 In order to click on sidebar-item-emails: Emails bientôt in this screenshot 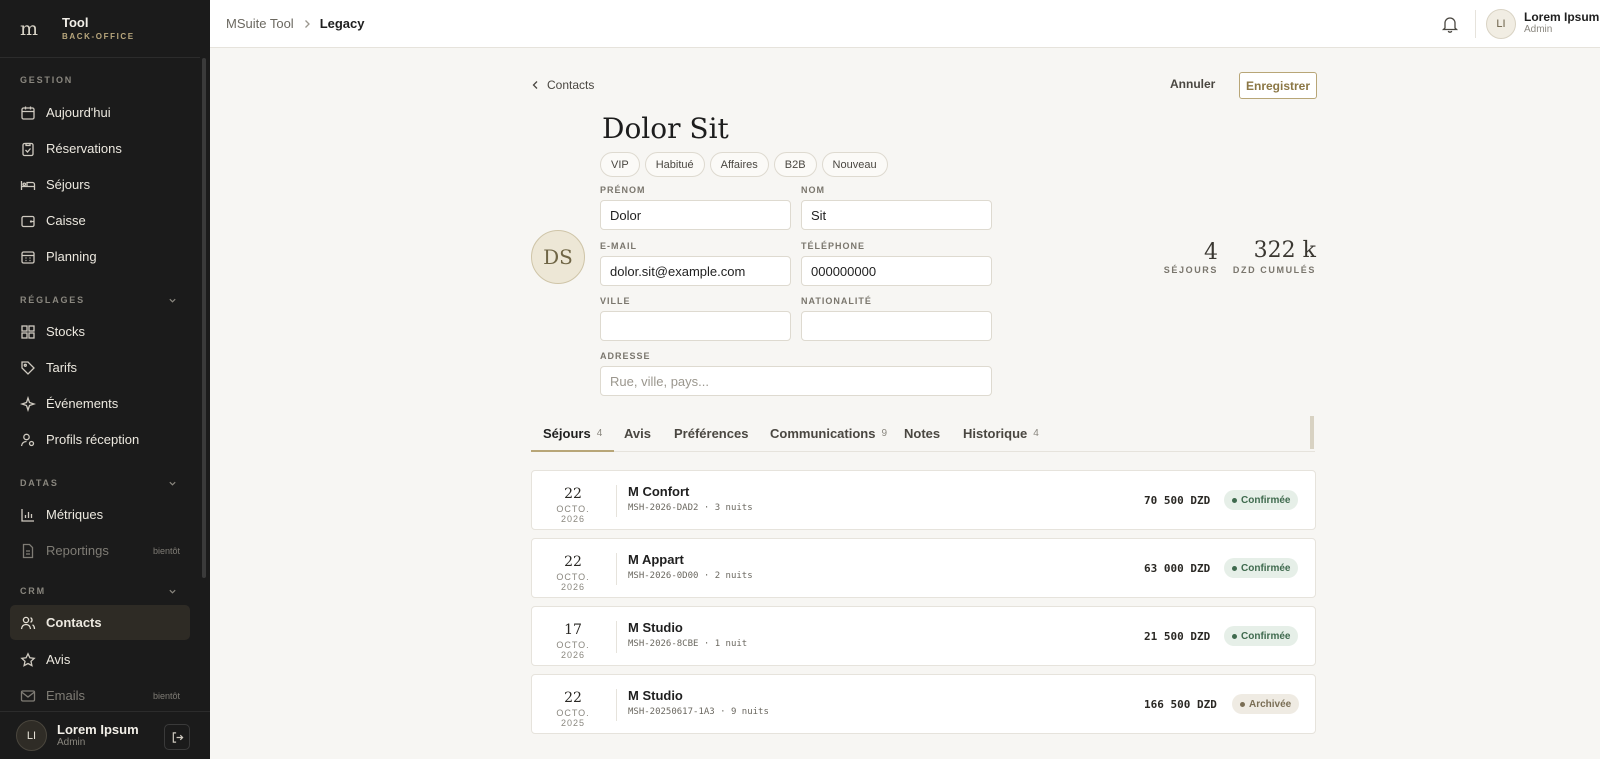, I will do `click(100, 695)`.